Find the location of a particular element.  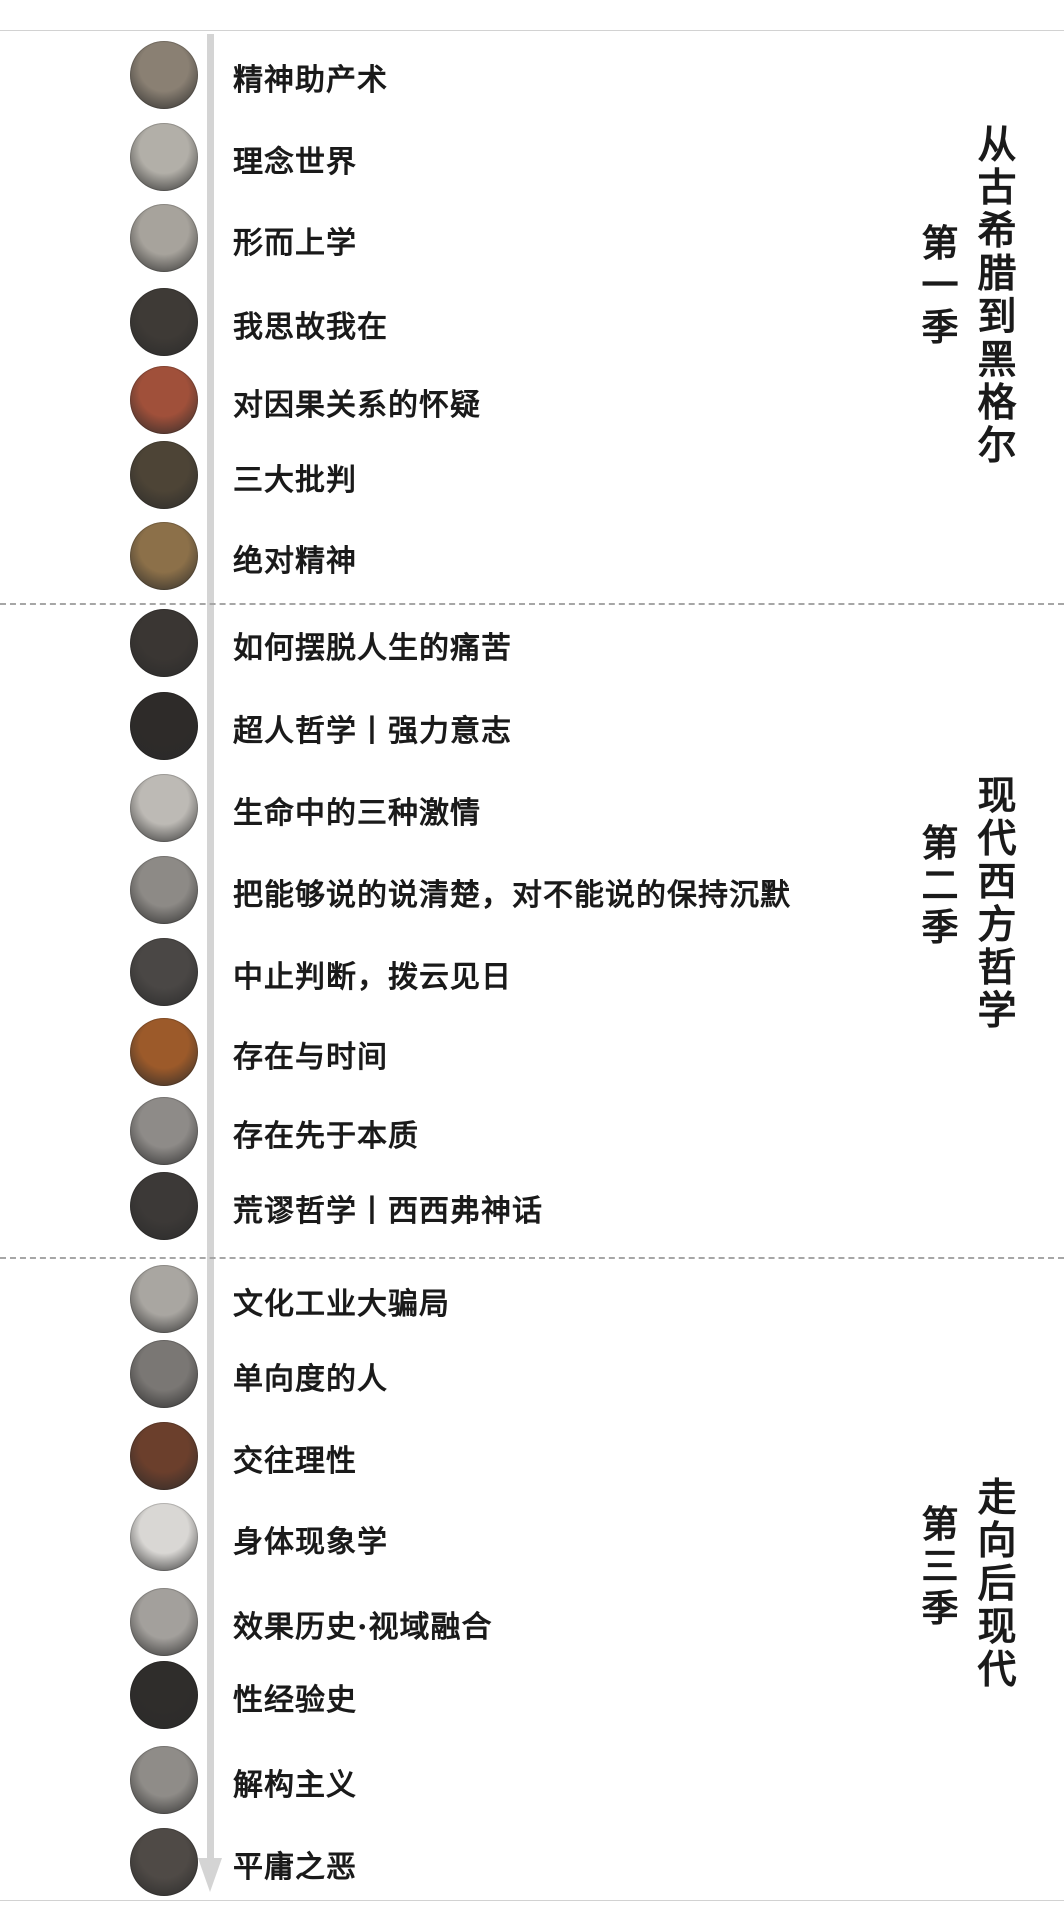

philosophy-topic: 精神助产术 is located at coordinates (310, 80).